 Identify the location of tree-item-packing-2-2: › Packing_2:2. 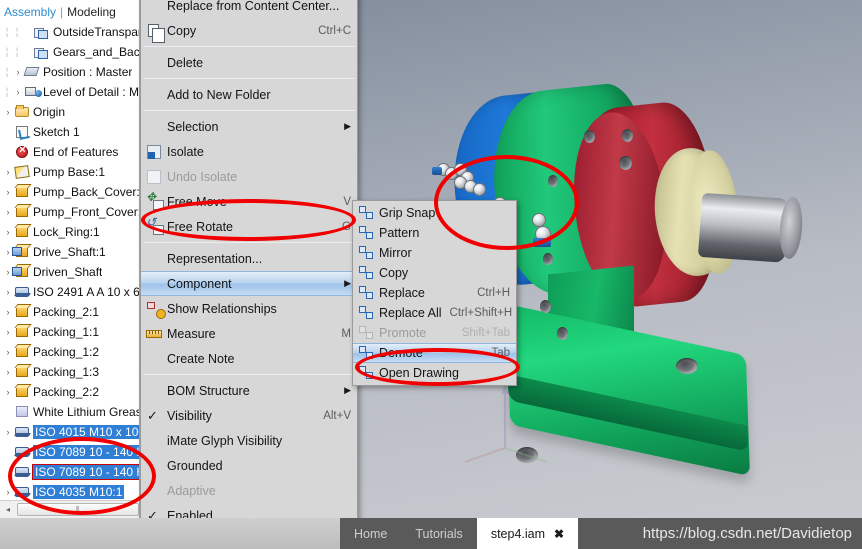
(69, 392).